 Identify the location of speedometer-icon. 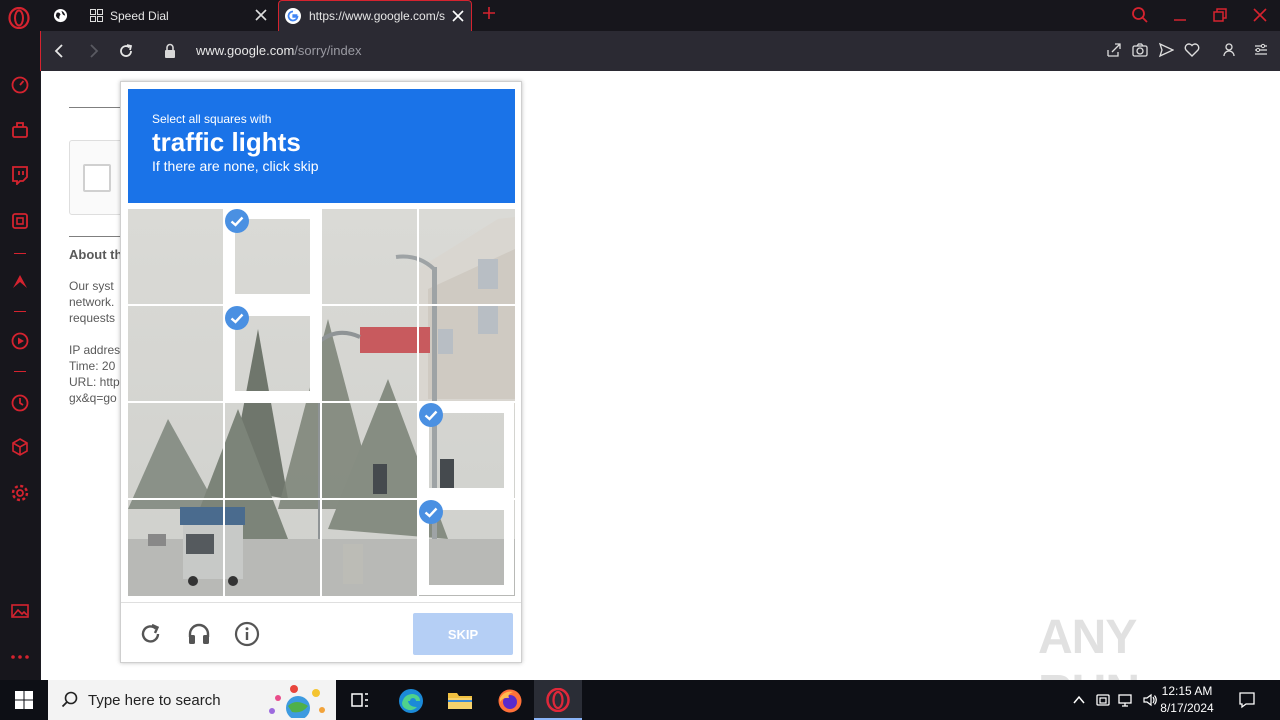
(20, 85).